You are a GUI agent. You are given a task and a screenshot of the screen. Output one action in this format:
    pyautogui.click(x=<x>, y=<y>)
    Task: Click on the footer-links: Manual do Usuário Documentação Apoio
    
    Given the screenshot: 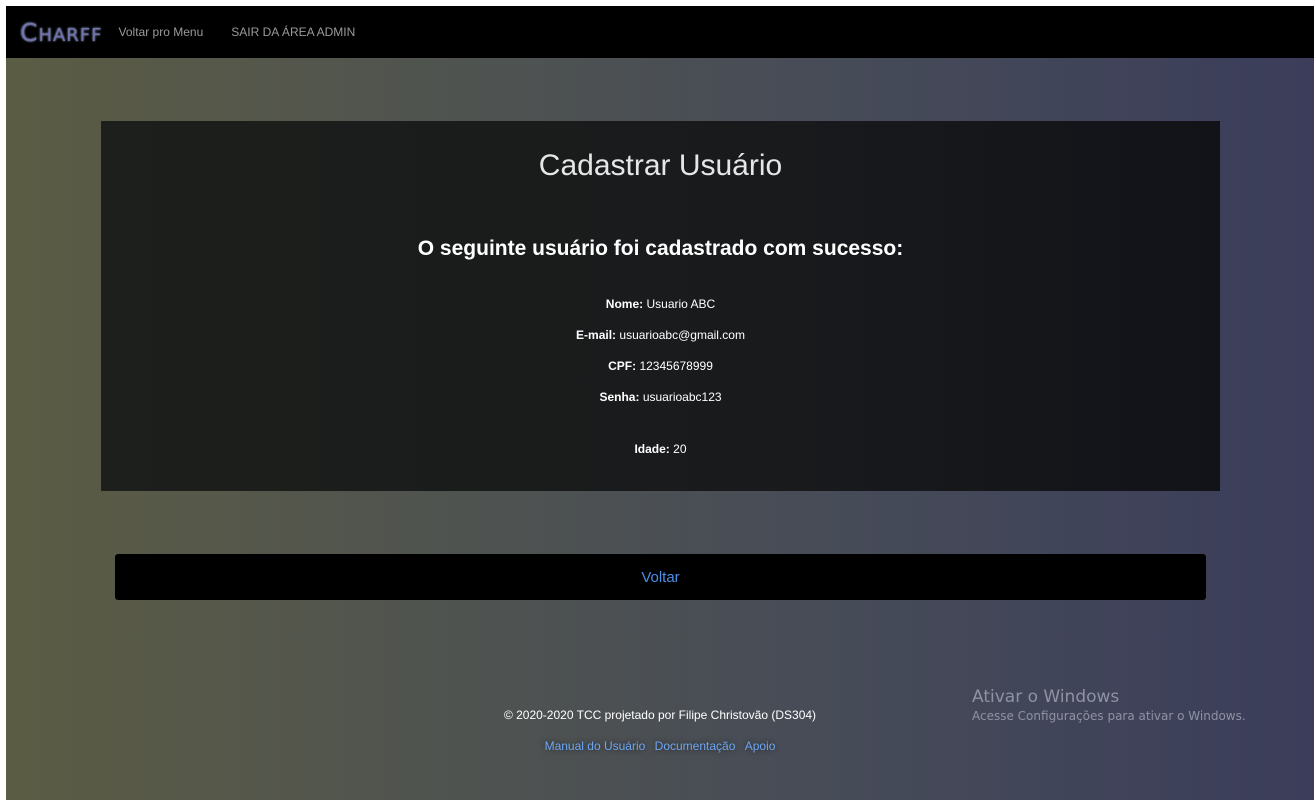 What is the action you would take?
    pyautogui.click(x=660, y=746)
    